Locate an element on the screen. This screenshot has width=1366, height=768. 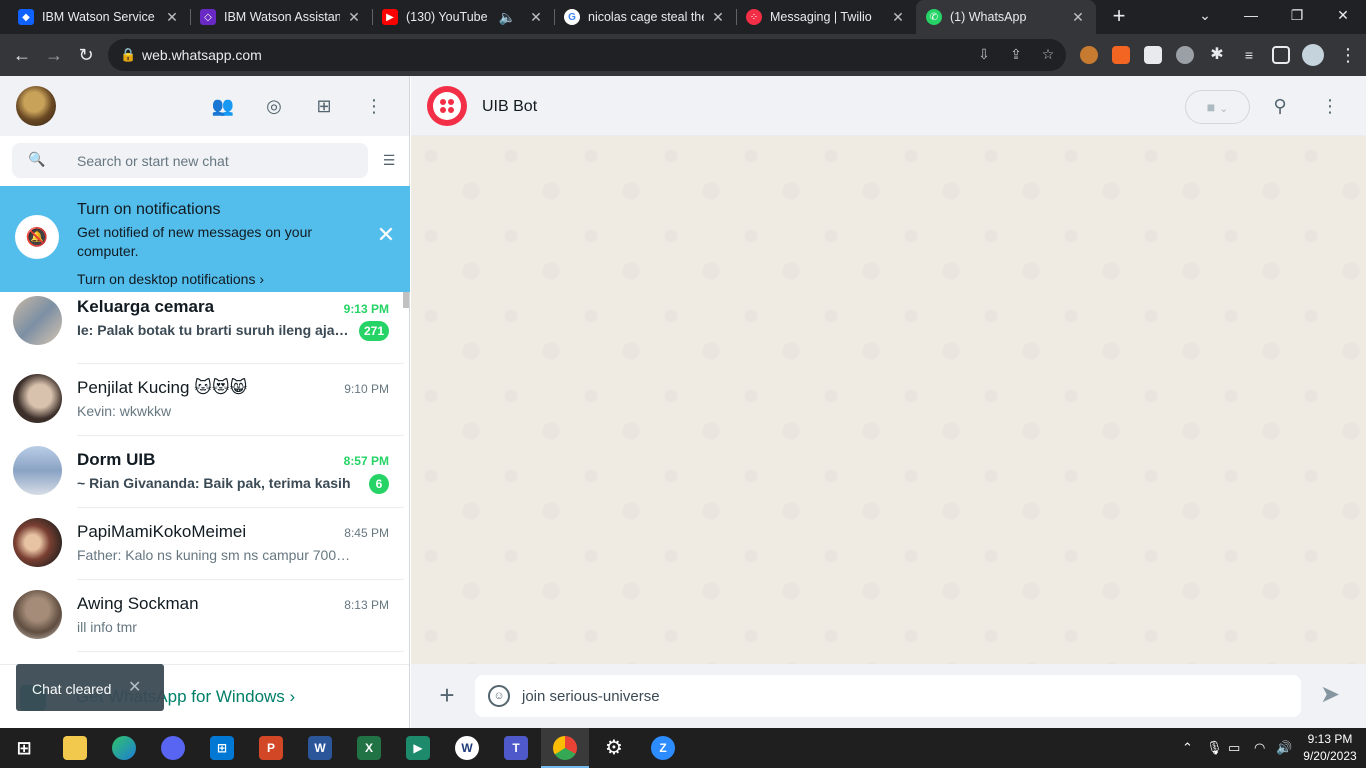
app-w-icon: W is located at coordinates (467, 748).